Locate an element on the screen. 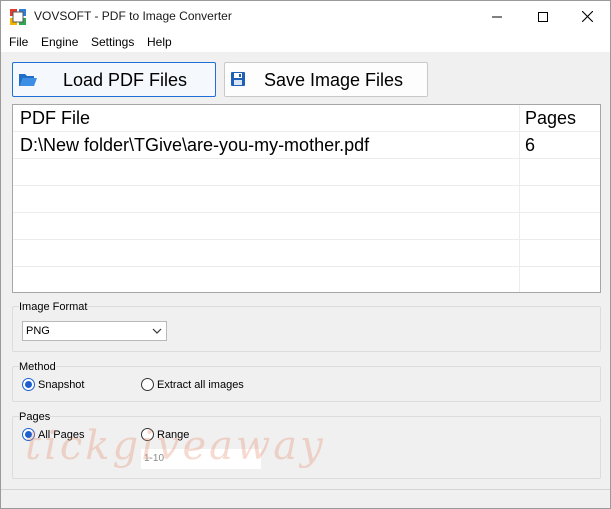 The image size is (611, 509). folder-open-icon is located at coordinates (28, 80).